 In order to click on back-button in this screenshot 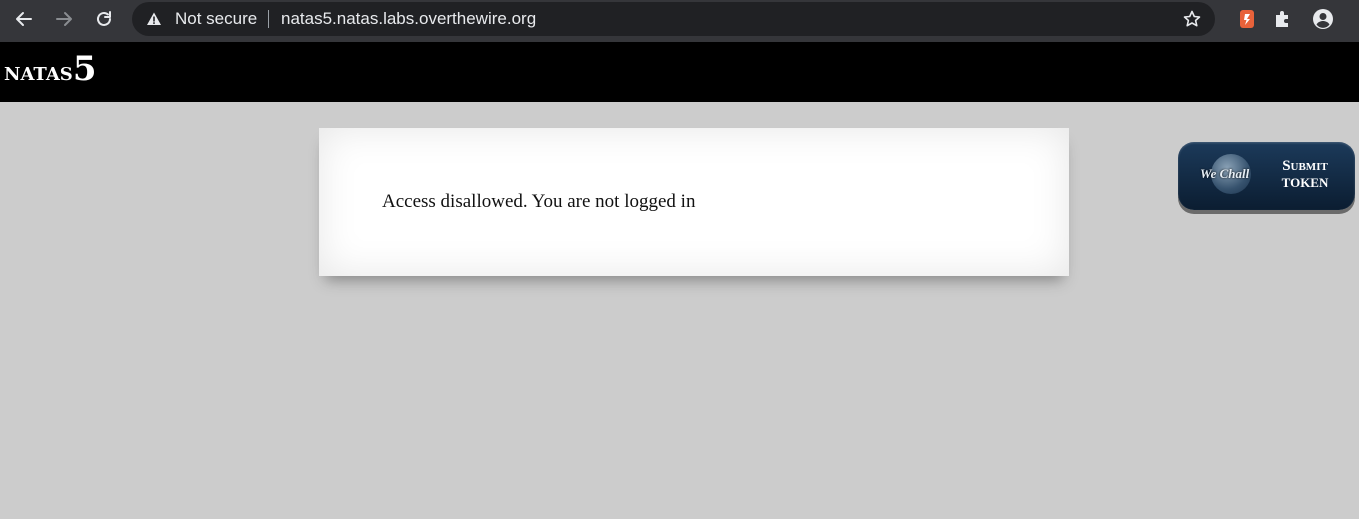, I will do `click(24, 19)`.